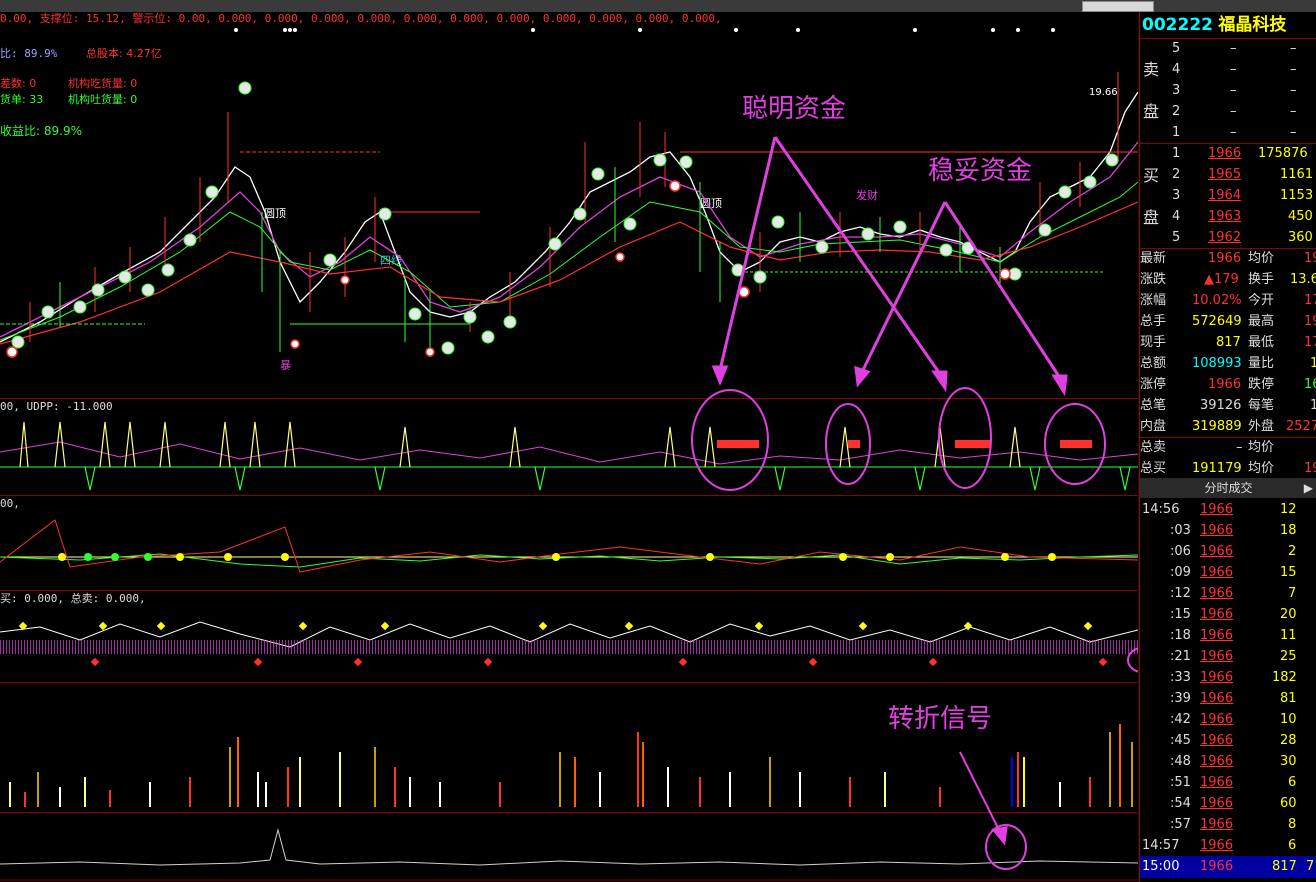  What do you see at coordinates (1228, 635) in the screenshot?
I see `tick-row: :18 1966 11` at bounding box center [1228, 635].